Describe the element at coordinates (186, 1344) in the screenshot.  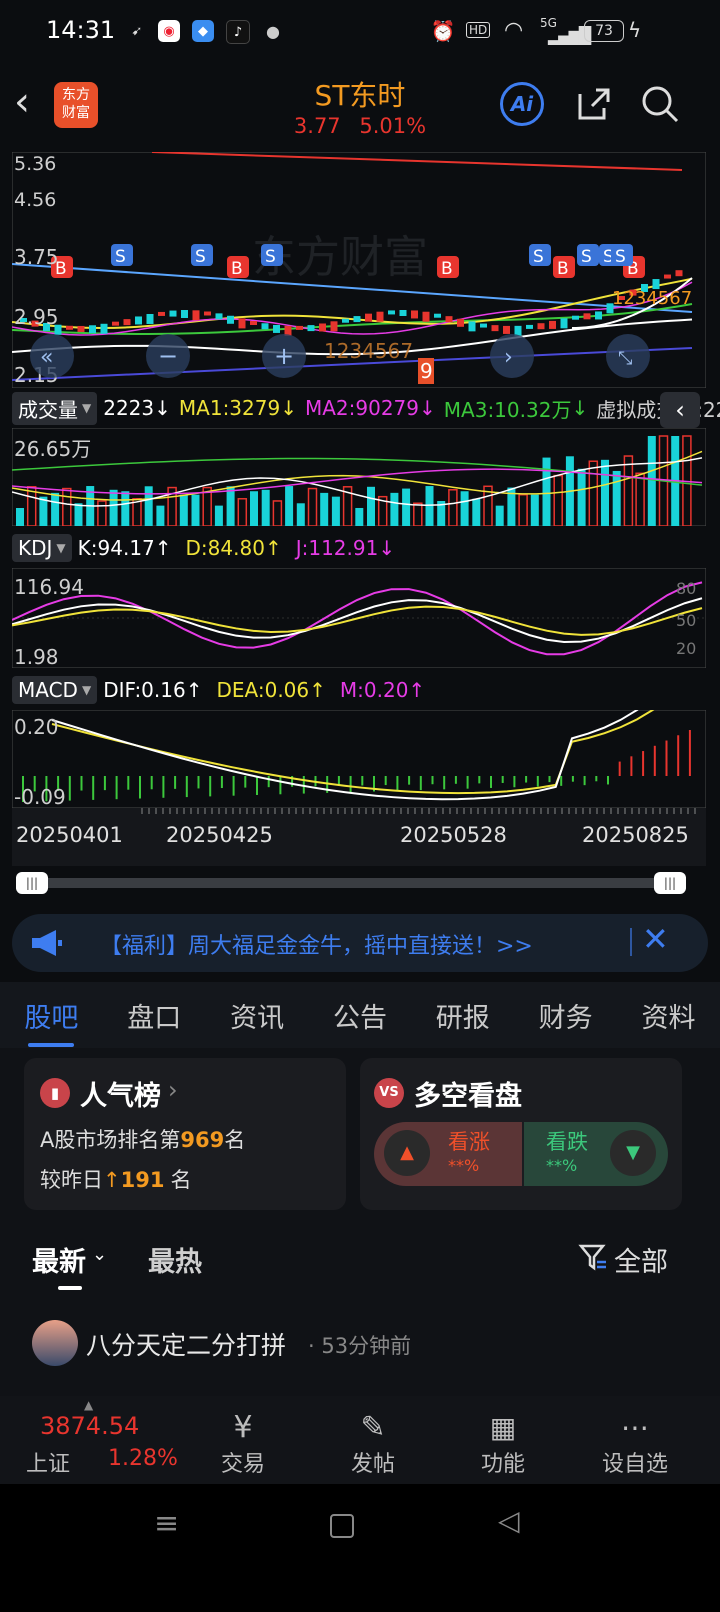
I see `post-author: 八分天定二分打拼` at that location.